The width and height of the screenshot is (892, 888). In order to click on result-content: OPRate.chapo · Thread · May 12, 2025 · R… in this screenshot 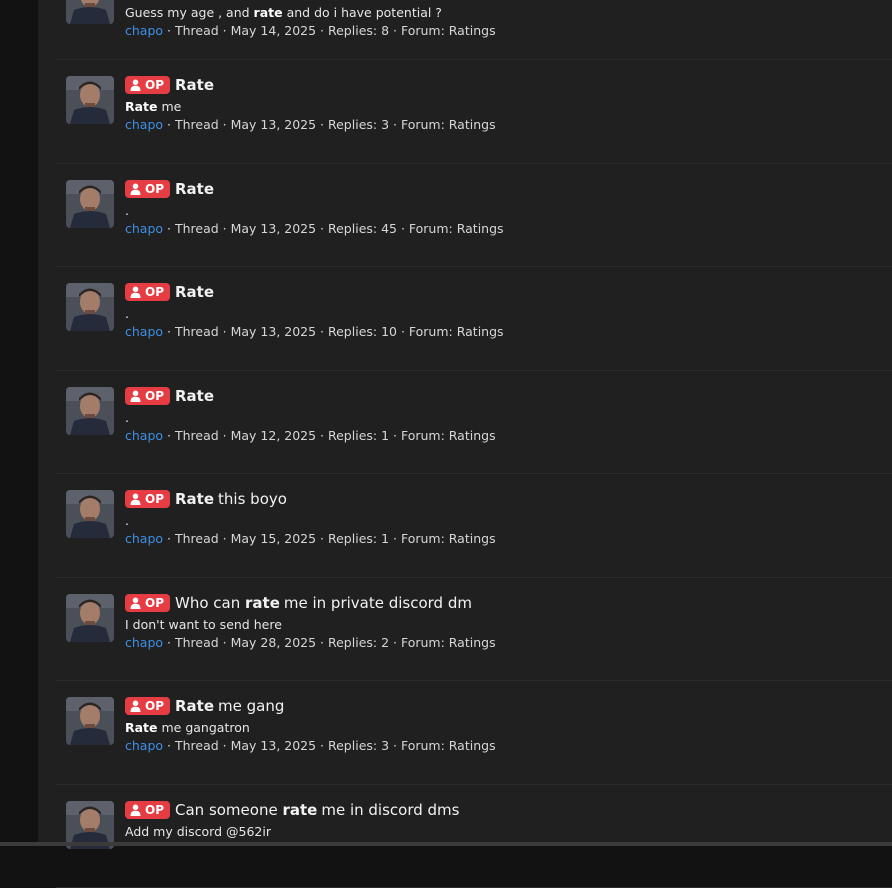, I will do `click(503, 415)`.